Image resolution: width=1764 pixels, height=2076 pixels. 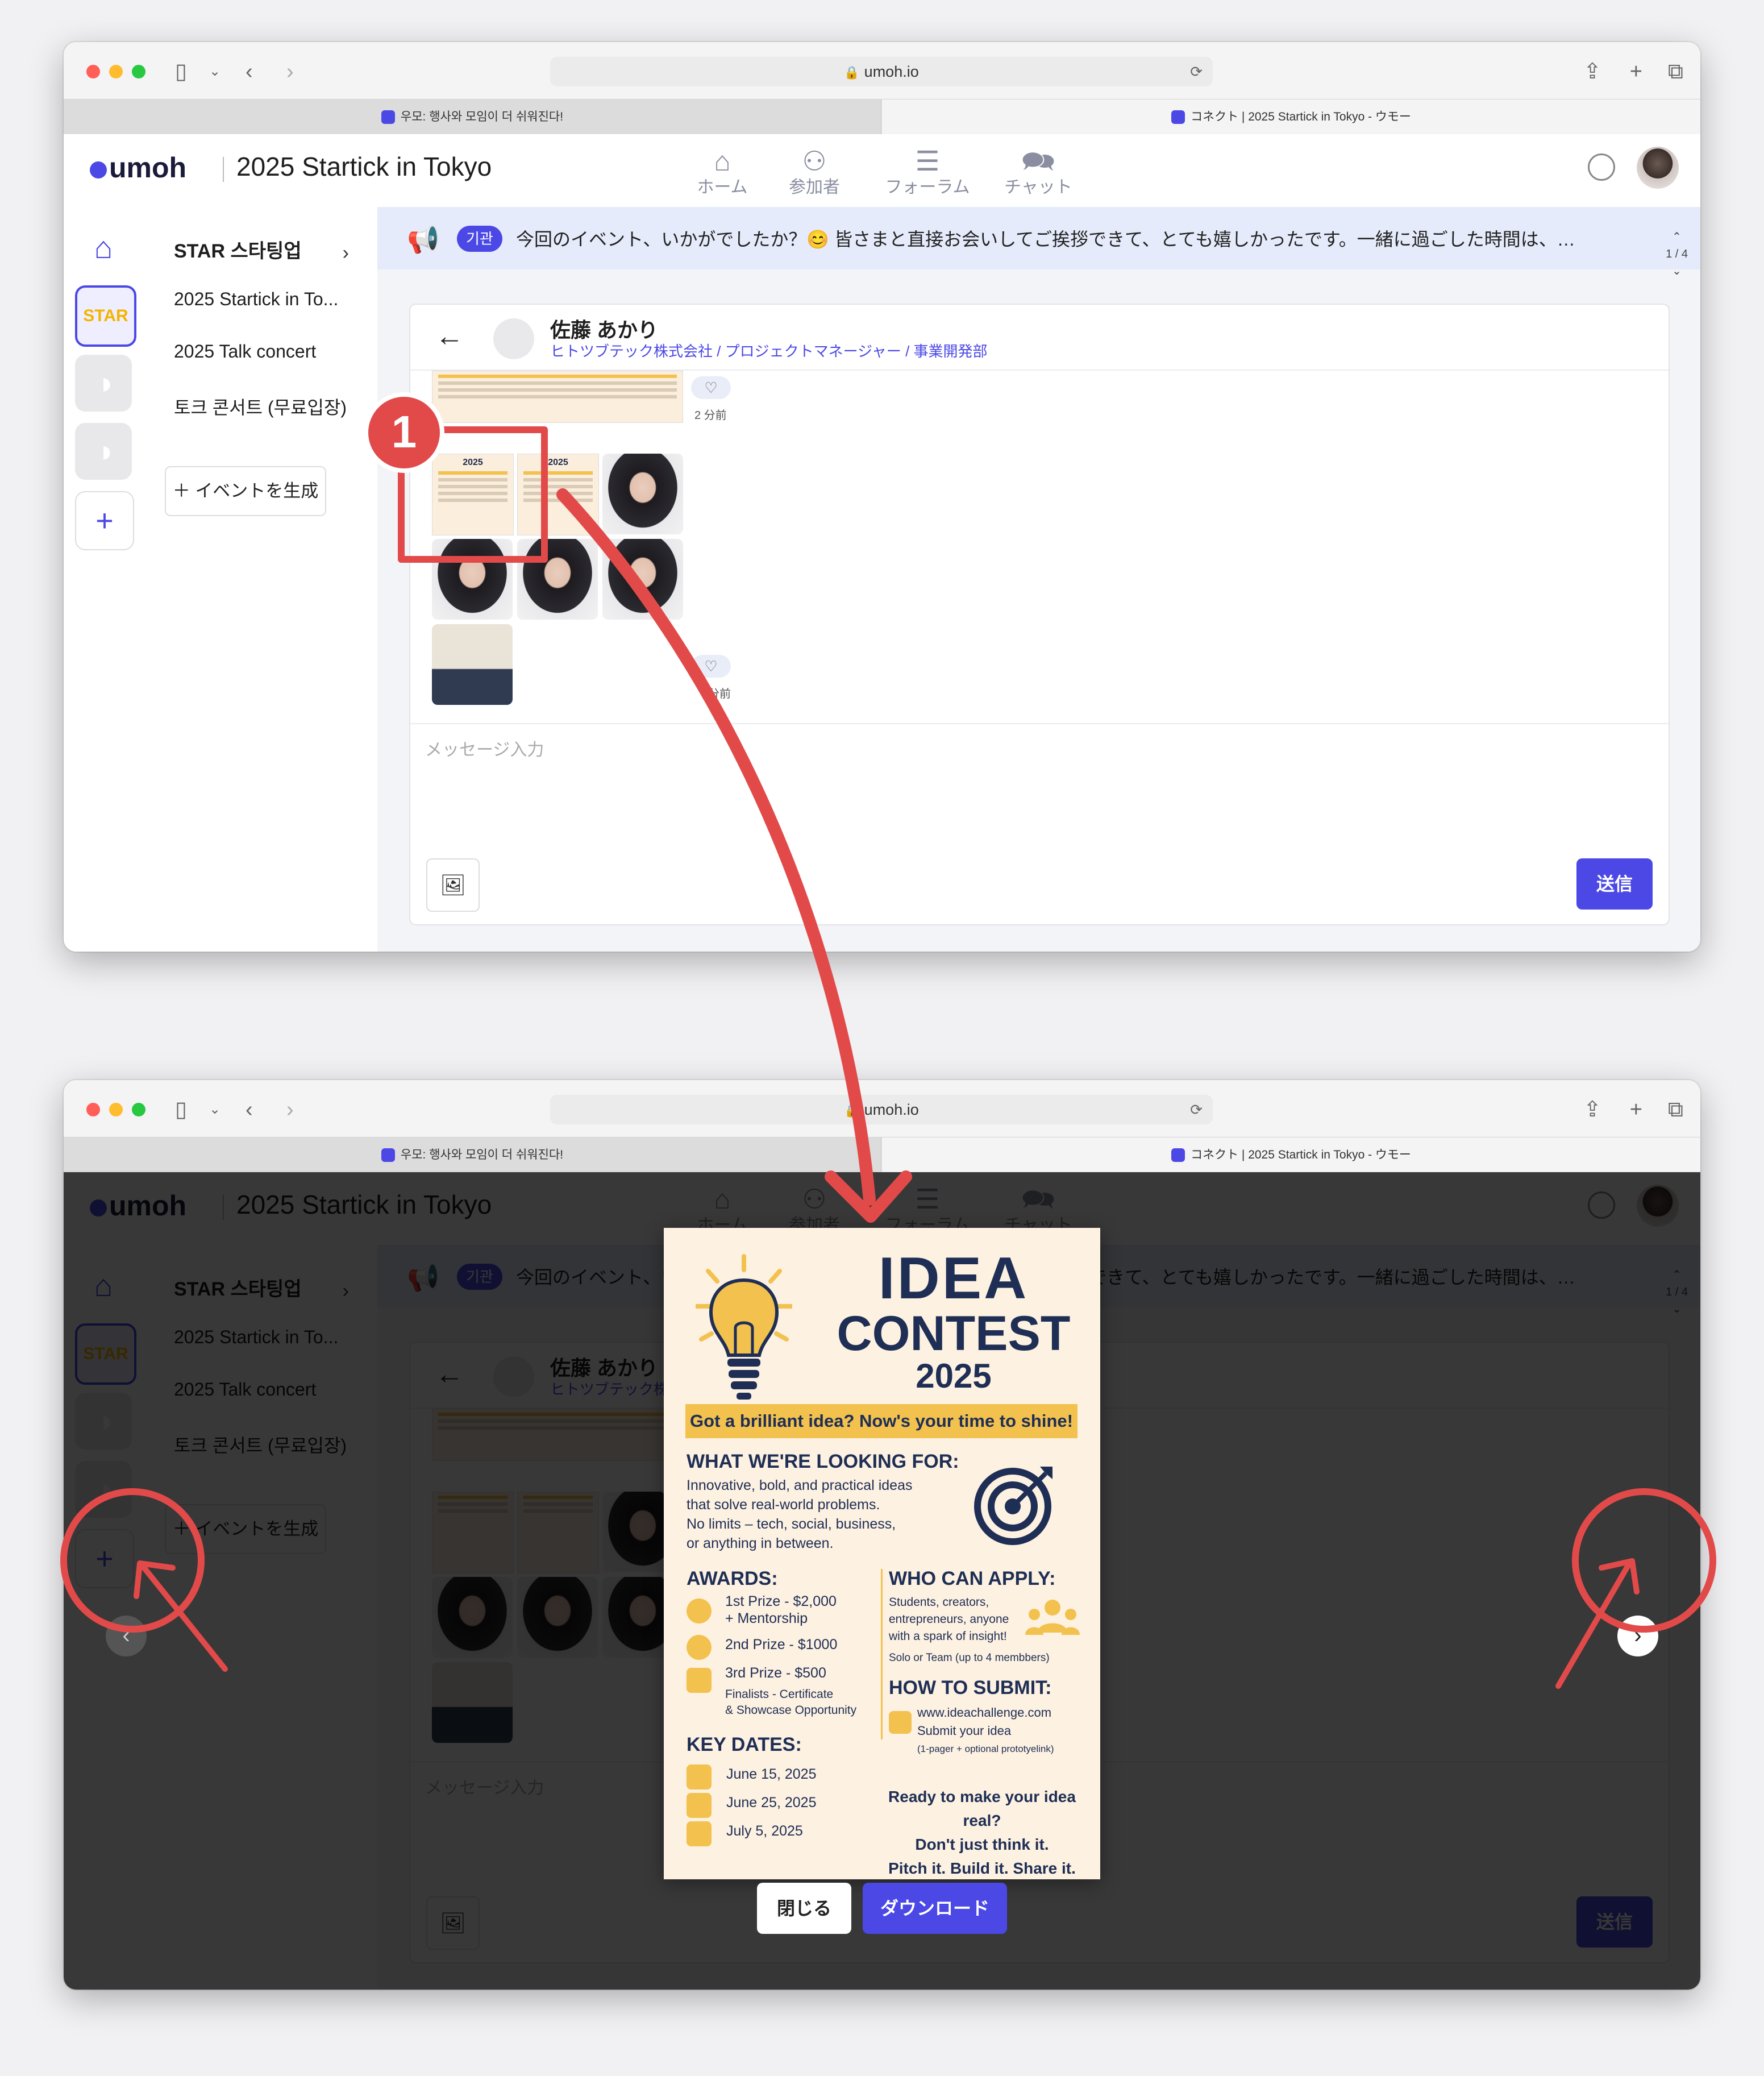 I want to click on annotation-arrow-next, so click(x=1593, y=1625).